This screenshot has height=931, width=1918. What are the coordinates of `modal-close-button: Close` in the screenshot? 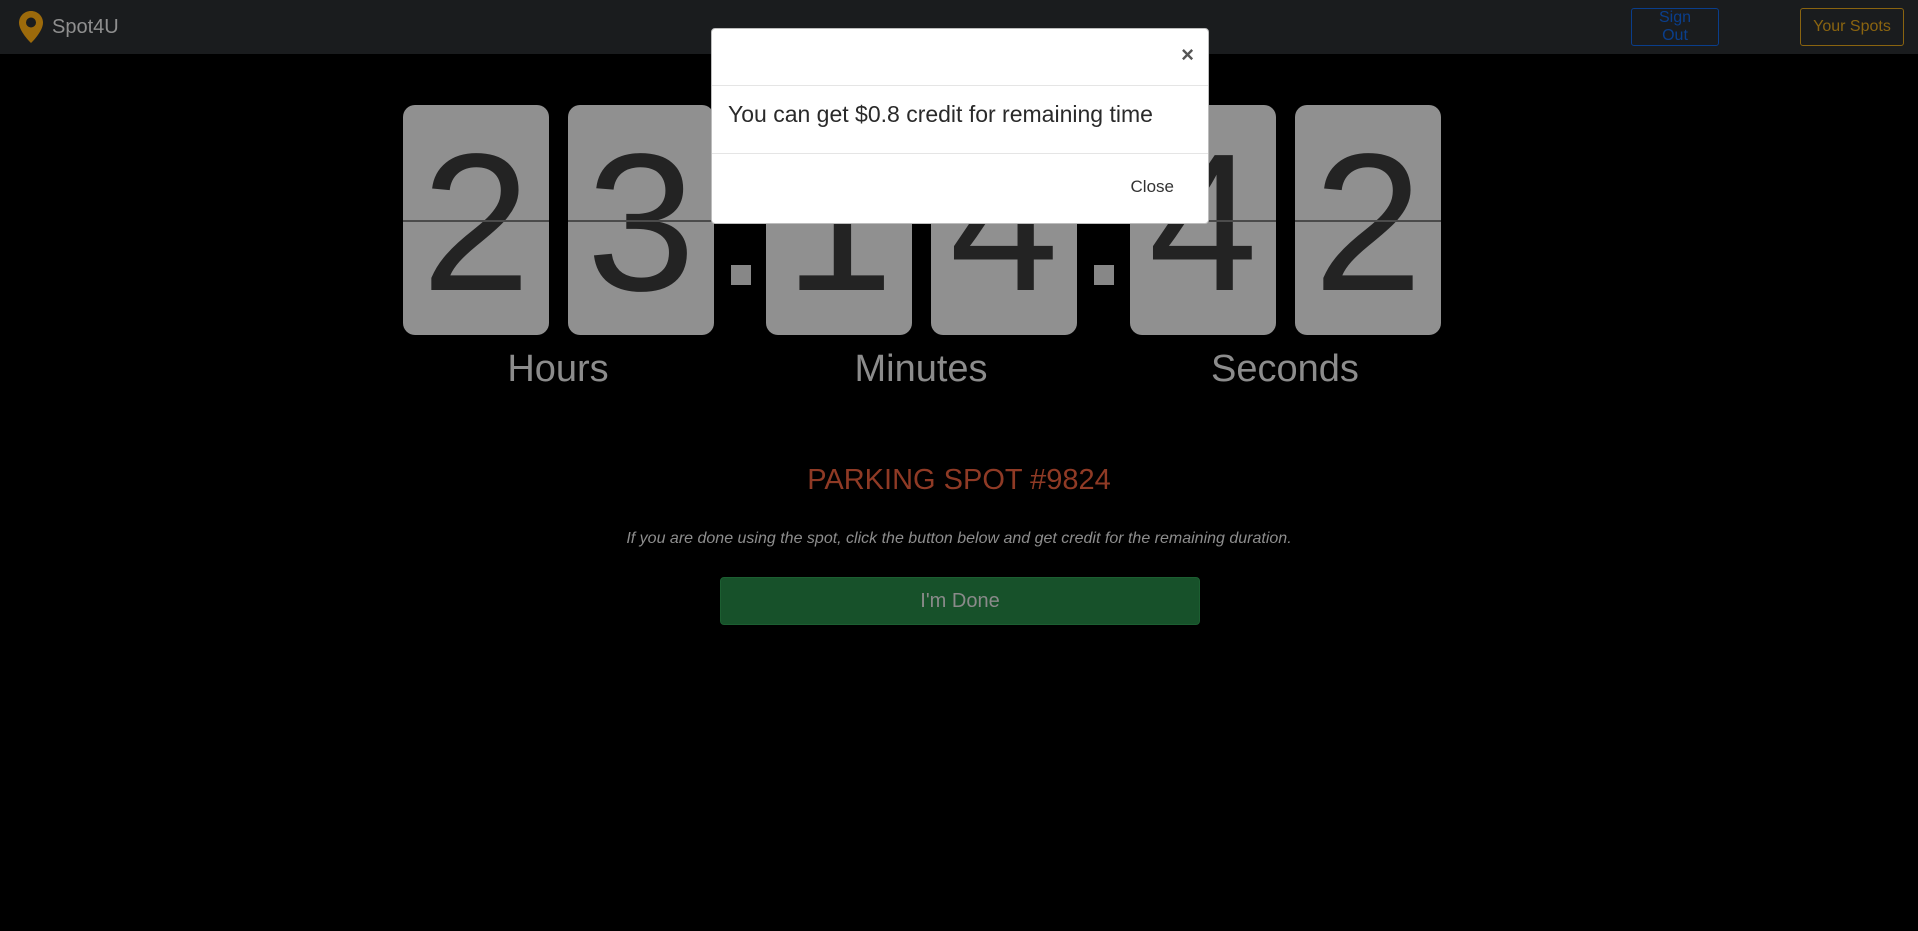 It's located at (1152, 187).